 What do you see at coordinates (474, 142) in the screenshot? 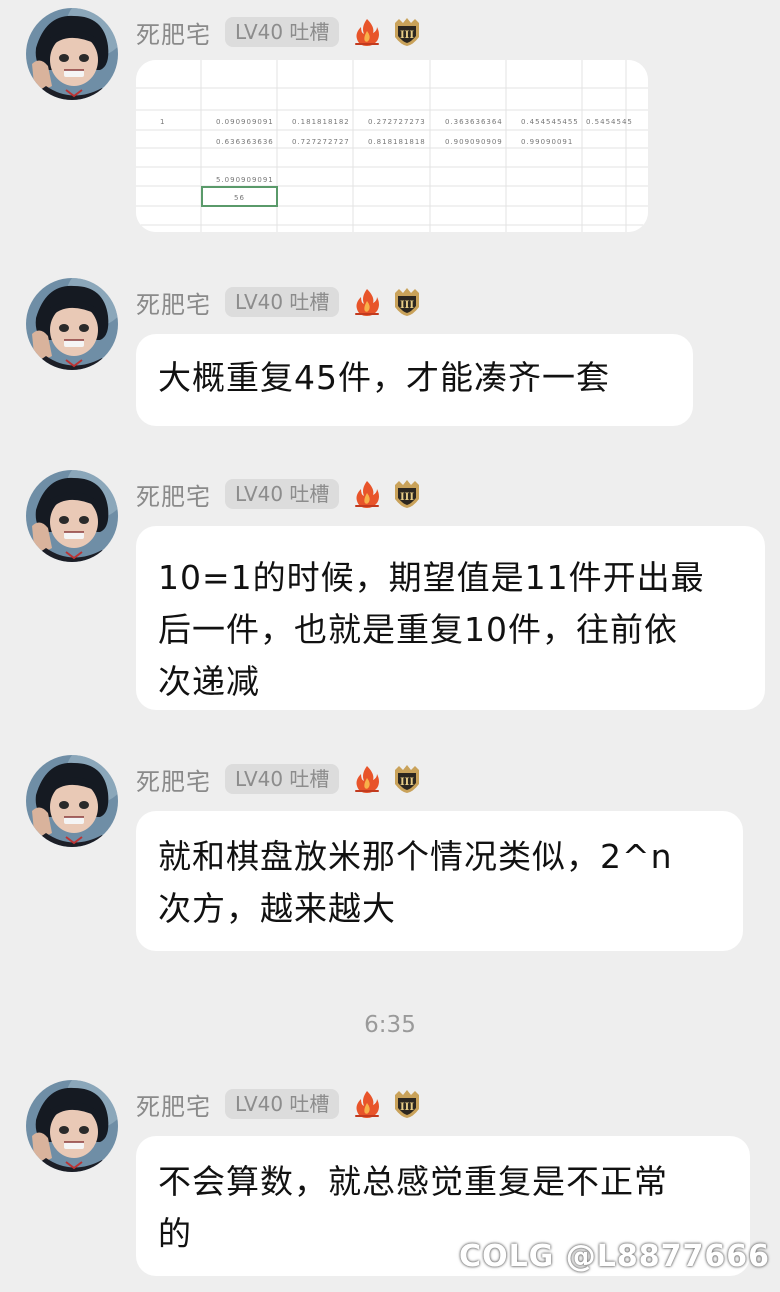
I see `sheet-cell: 0.909090909` at bounding box center [474, 142].